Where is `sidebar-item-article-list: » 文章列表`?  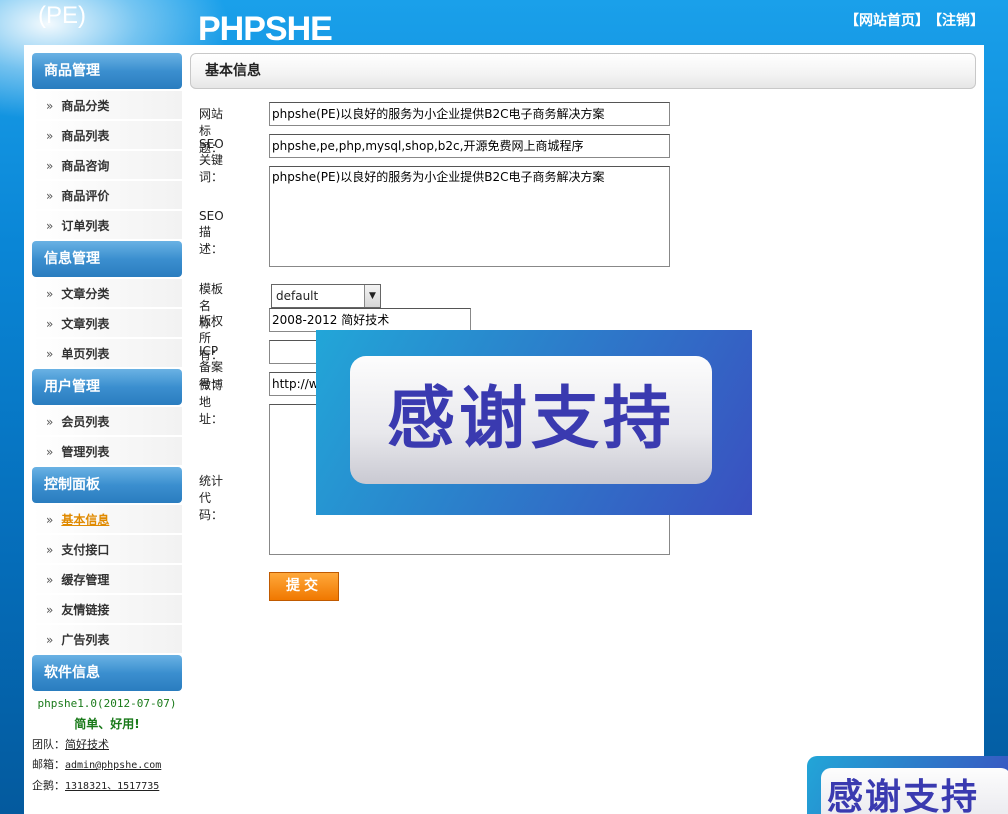 sidebar-item-article-list: » 文章列表 is located at coordinates (107, 324).